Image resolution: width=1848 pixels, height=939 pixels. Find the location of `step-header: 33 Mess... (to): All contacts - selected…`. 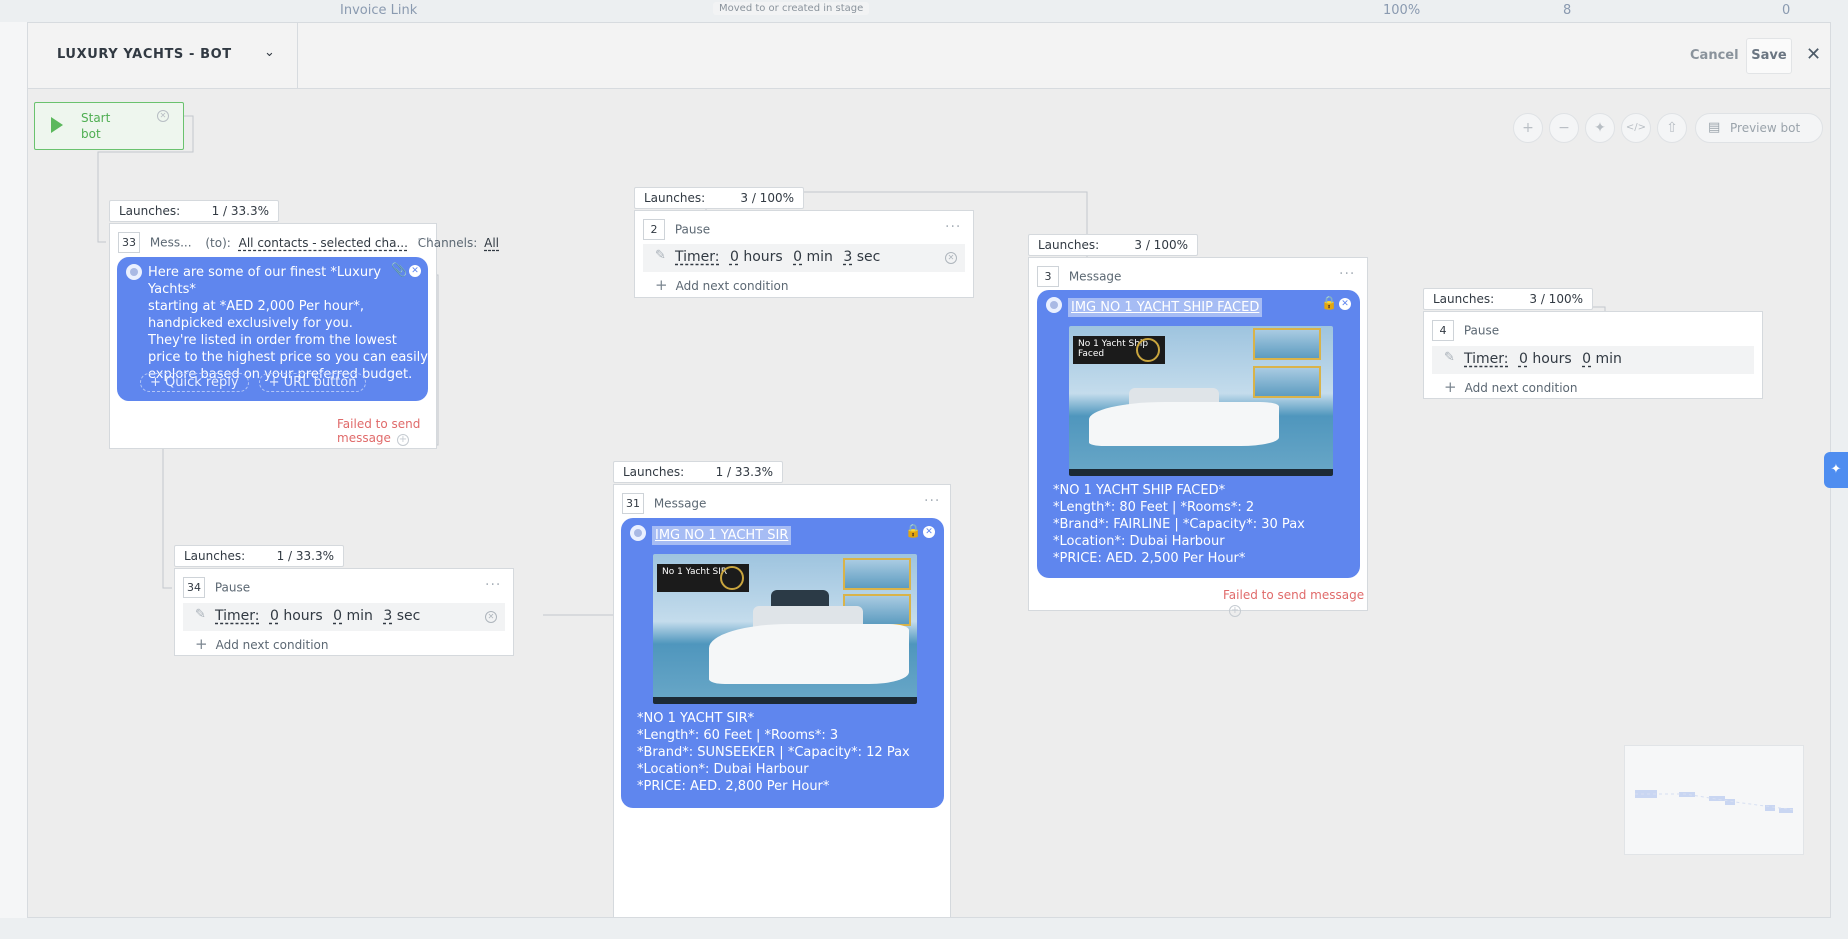

step-header: 33 Mess... (to): All contacts - selected… is located at coordinates (308, 243).